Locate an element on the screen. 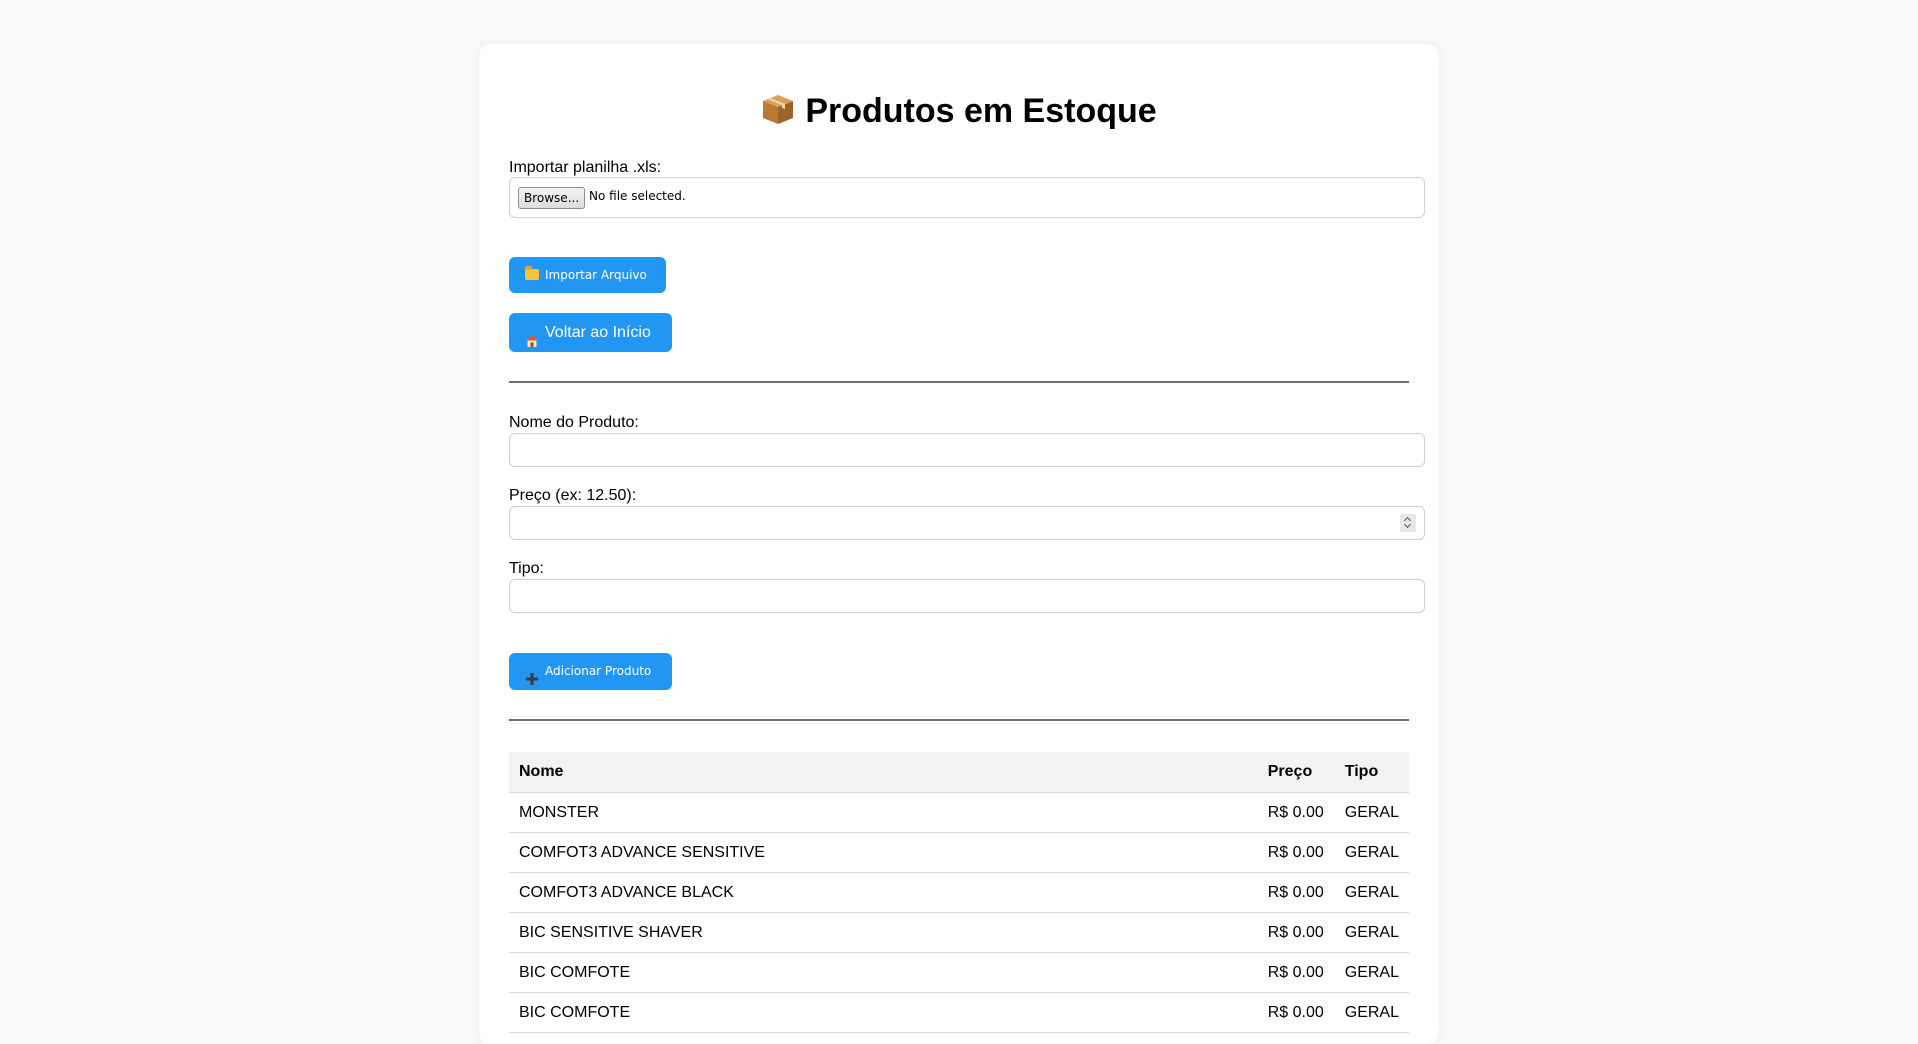 The image size is (1918, 1044). type-label: Tipo: is located at coordinates (526, 568).